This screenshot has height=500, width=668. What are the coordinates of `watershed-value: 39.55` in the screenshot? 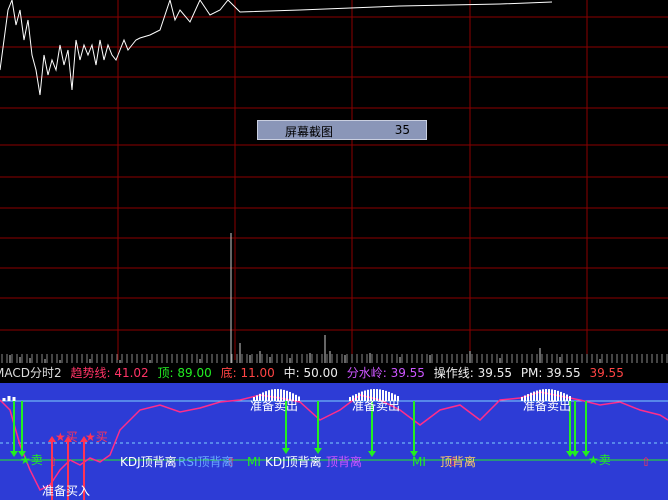 It's located at (407, 373).